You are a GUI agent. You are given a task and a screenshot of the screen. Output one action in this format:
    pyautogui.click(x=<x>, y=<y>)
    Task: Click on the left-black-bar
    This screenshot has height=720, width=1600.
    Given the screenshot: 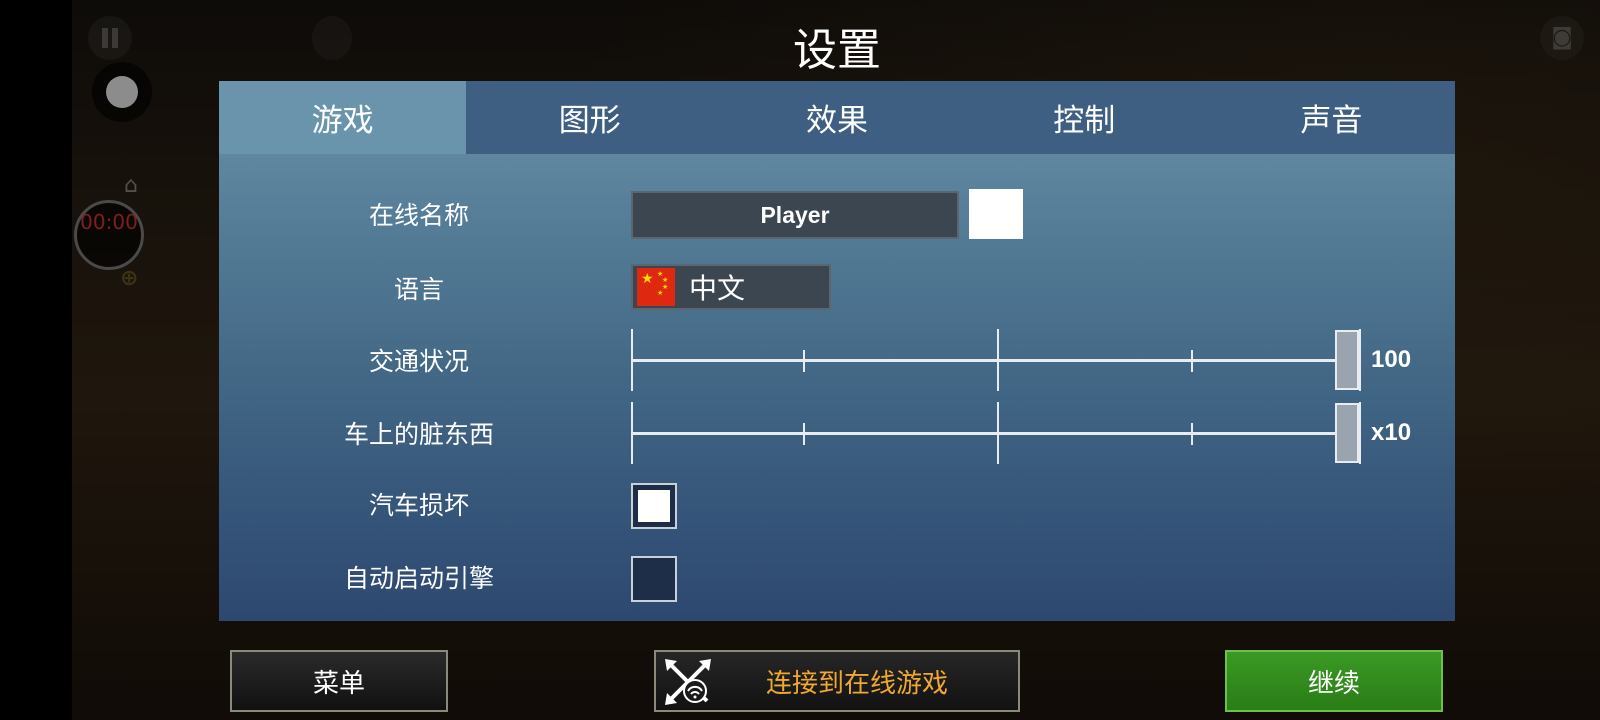 What is the action you would take?
    pyautogui.click(x=36, y=360)
    